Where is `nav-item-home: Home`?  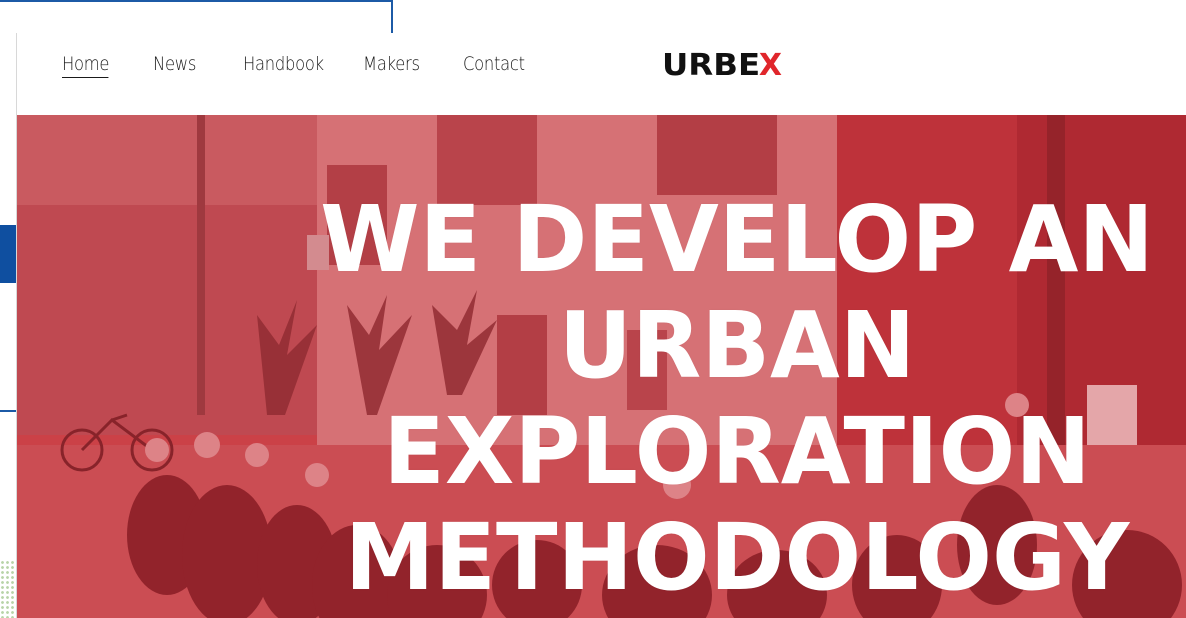 nav-item-home: Home is located at coordinates (85, 64).